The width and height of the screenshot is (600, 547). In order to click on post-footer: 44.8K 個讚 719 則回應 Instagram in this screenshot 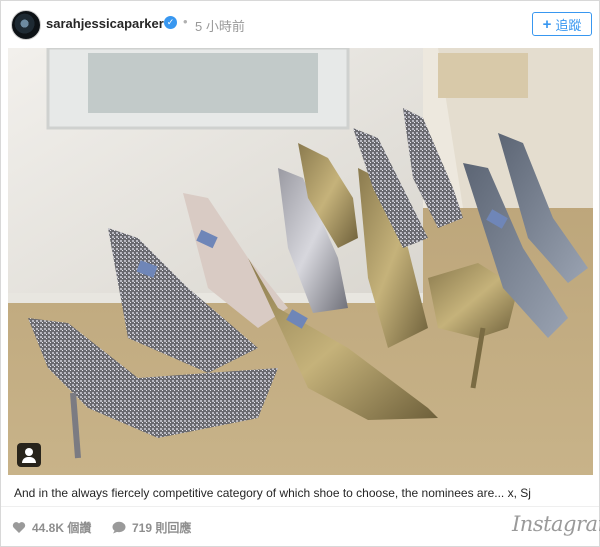, I will do `click(300, 526)`.